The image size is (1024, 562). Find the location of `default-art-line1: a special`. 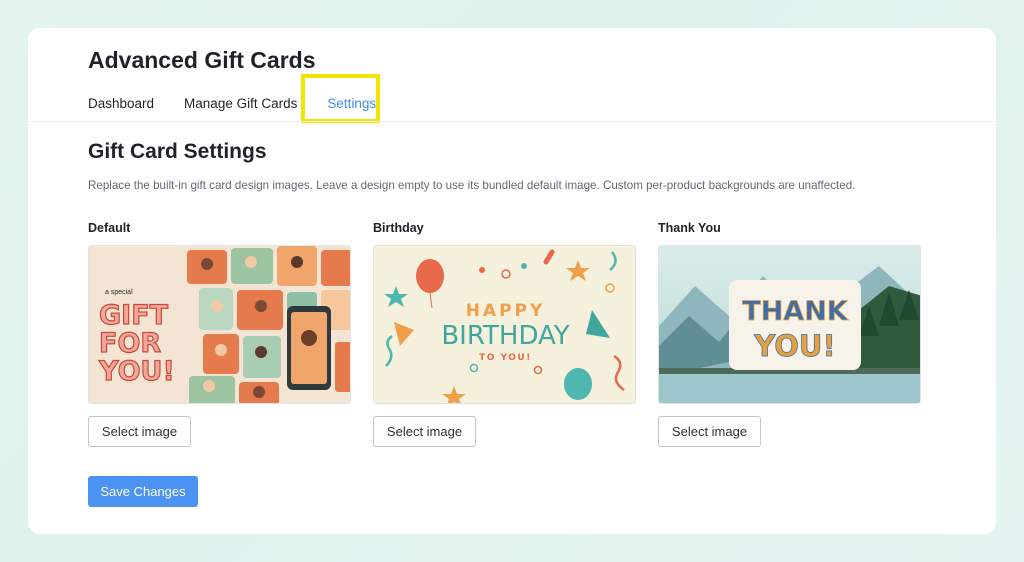

default-art-line1: a special is located at coordinates (119, 292).